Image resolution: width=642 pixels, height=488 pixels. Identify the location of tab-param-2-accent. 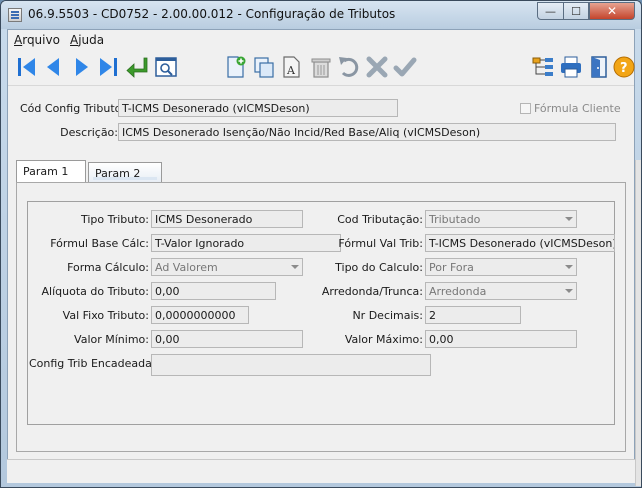
(125, 178).